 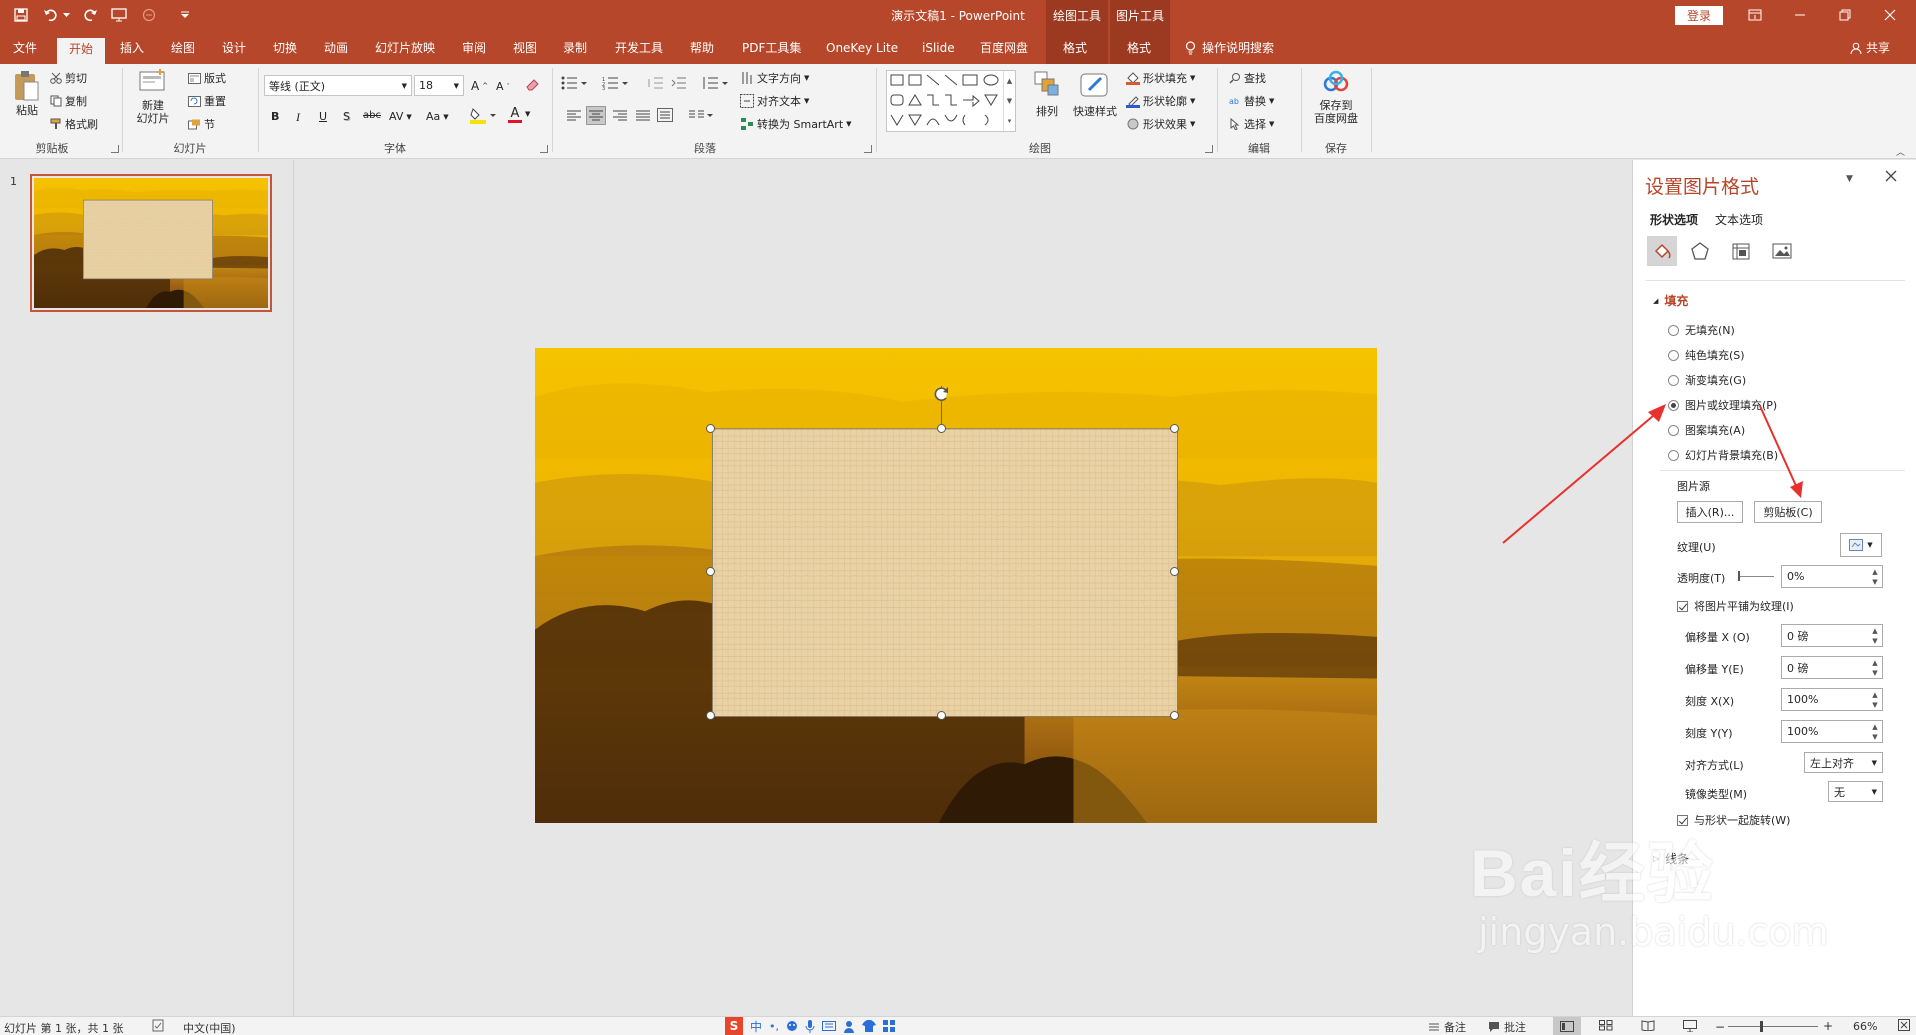 What do you see at coordinates (617, 83) in the screenshot?
I see `numbering-icon: 123` at bounding box center [617, 83].